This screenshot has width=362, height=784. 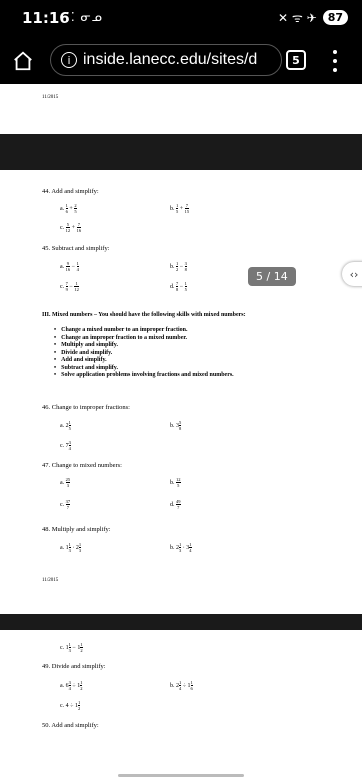 What do you see at coordinates (46, 18) in the screenshot?
I see `status-time: 11:16` at bounding box center [46, 18].